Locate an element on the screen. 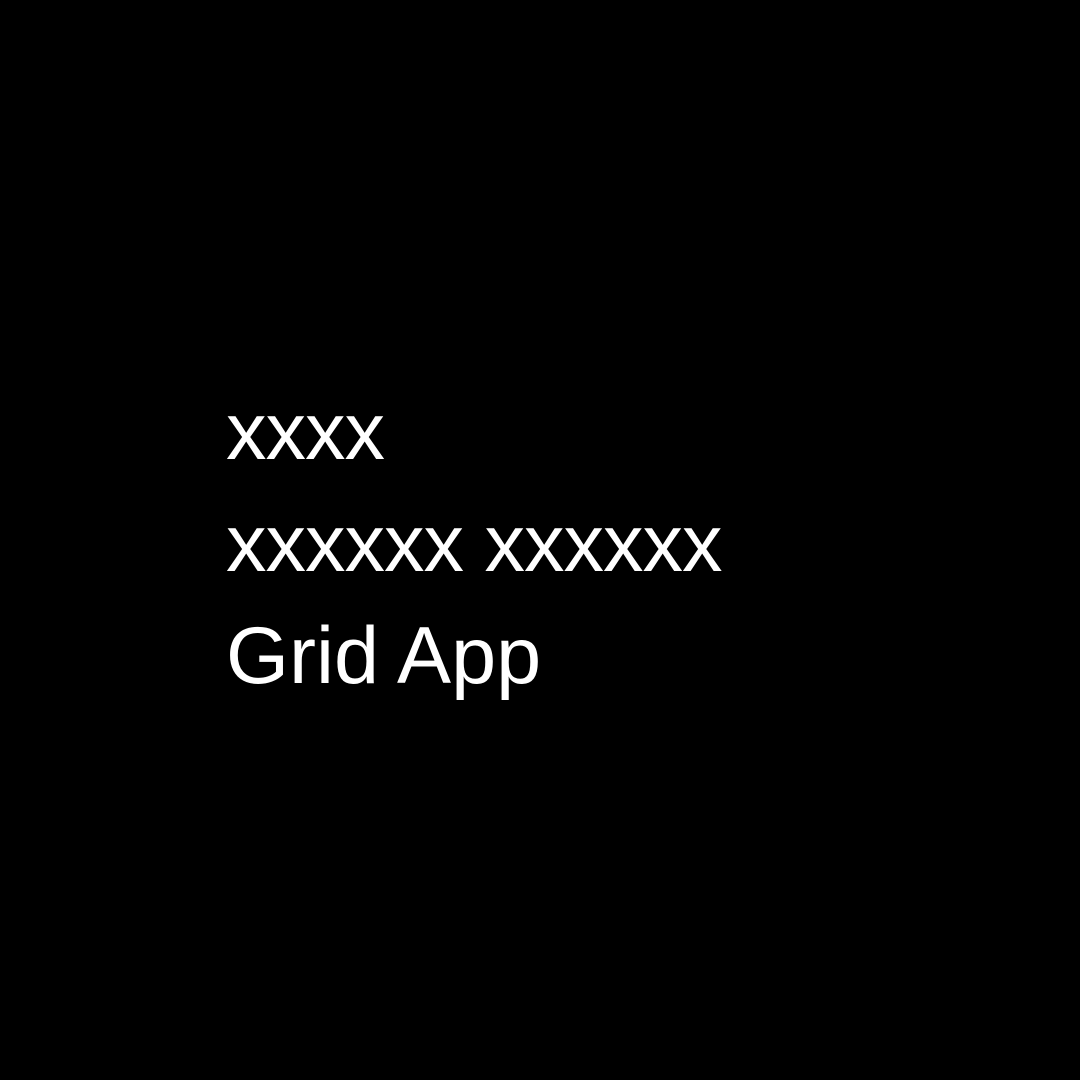 The height and width of the screenshot is (1080, 1080). app-name: Grid App is located at coordinates (384, 656).